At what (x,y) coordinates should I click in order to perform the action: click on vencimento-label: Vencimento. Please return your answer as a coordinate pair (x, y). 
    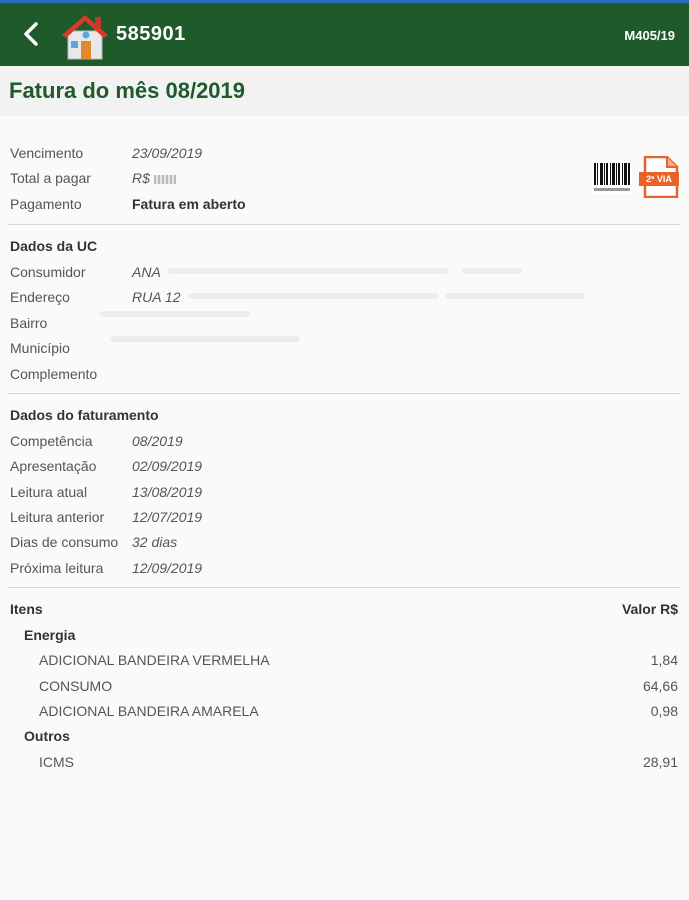
    Looking at the image, I should click on (47, 153).